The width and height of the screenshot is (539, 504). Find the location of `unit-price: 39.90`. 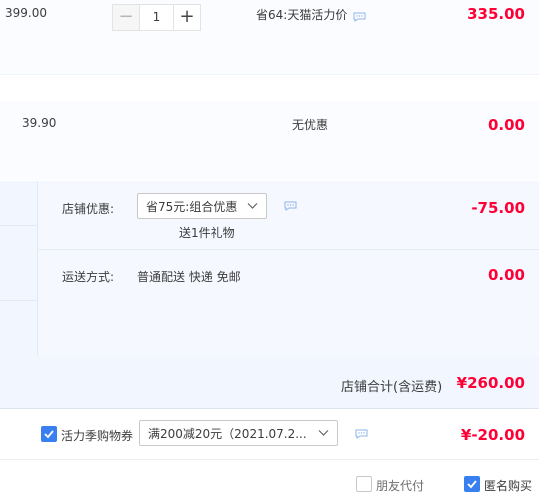

unit-price: 39.90 is located at coordinates (39, 123).